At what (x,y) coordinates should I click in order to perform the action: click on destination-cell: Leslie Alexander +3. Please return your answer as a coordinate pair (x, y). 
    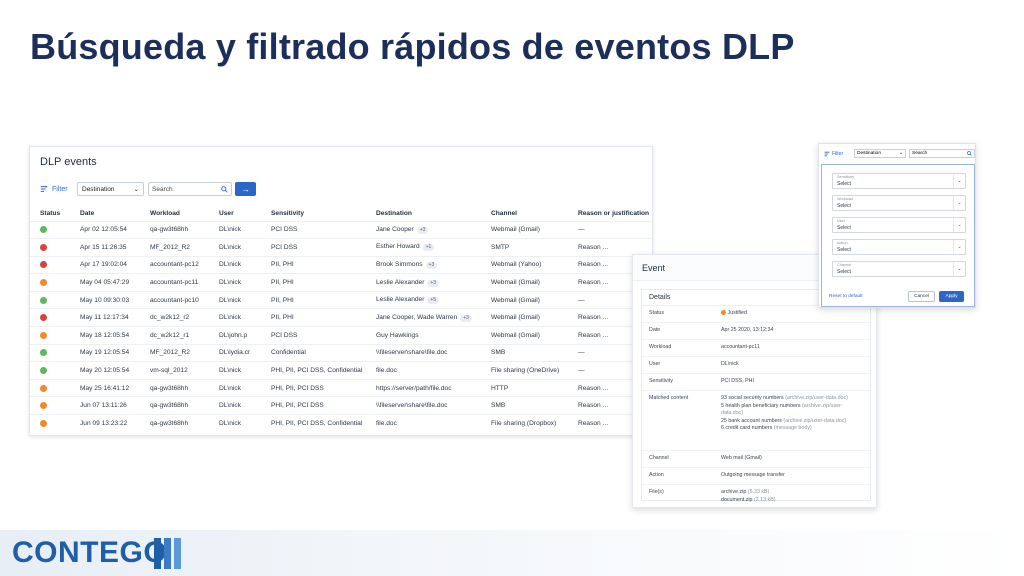
    Looking at the image, I should click on (423, 282).